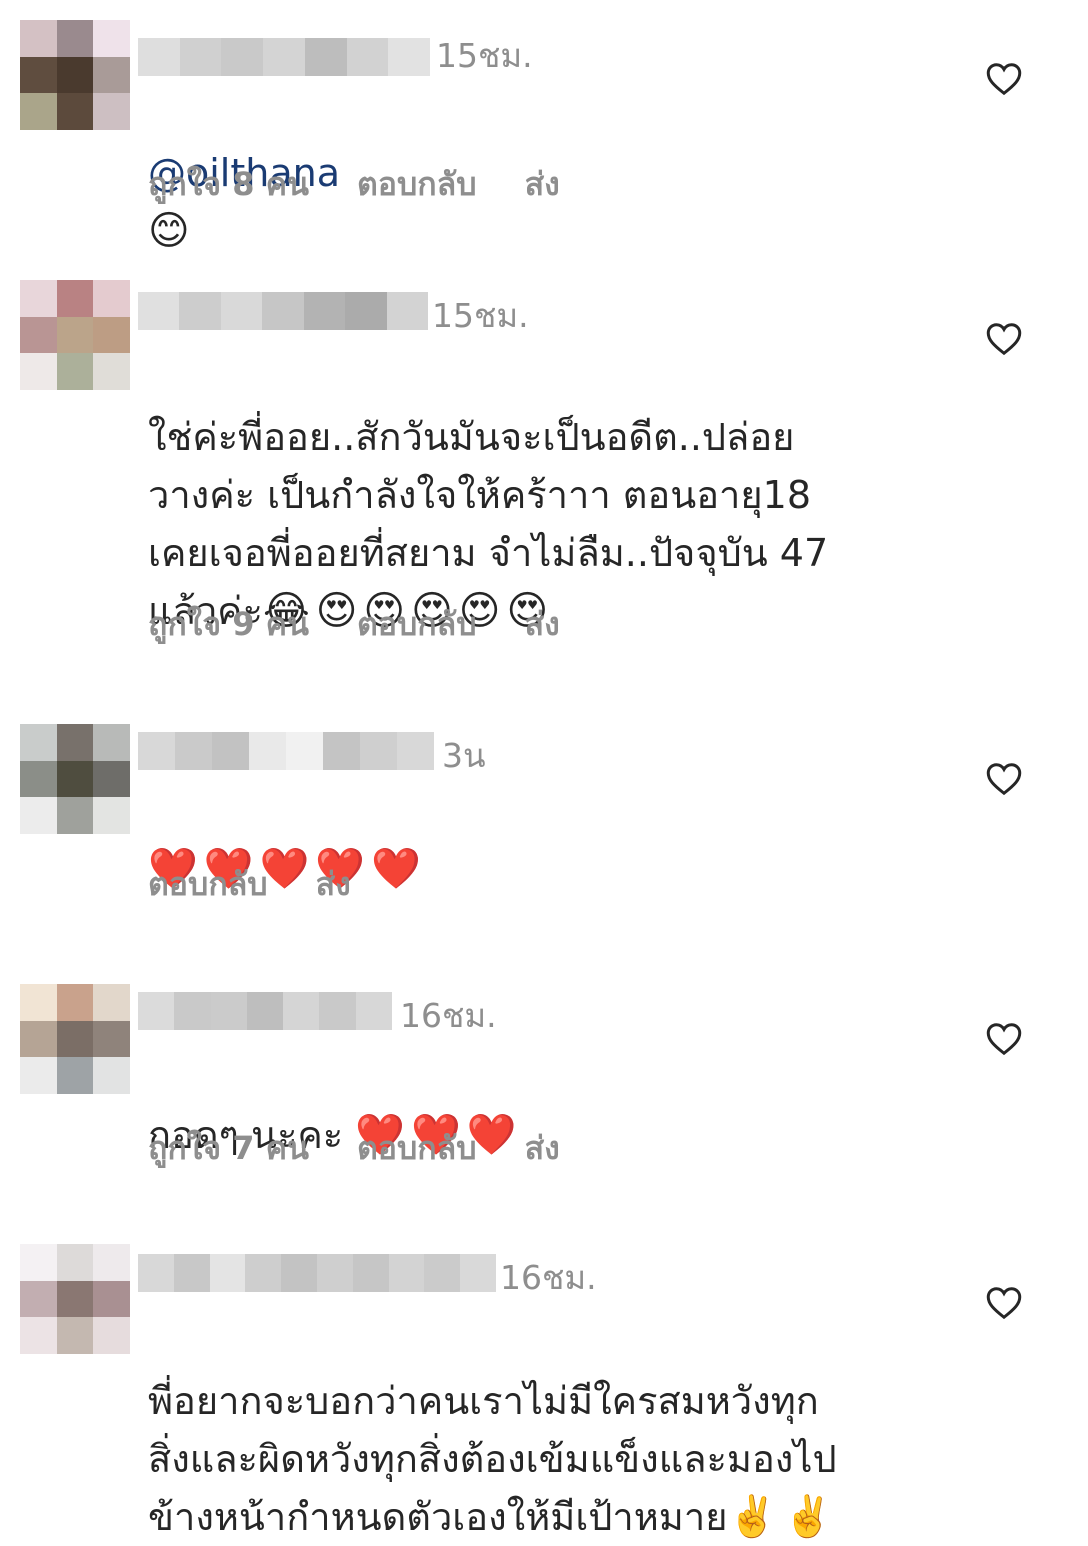 The image size is (1088, 1546). Describe the element at coordinates (783, 1517) in the screenshot. I see `emoji: ✌️✌️` at that location.